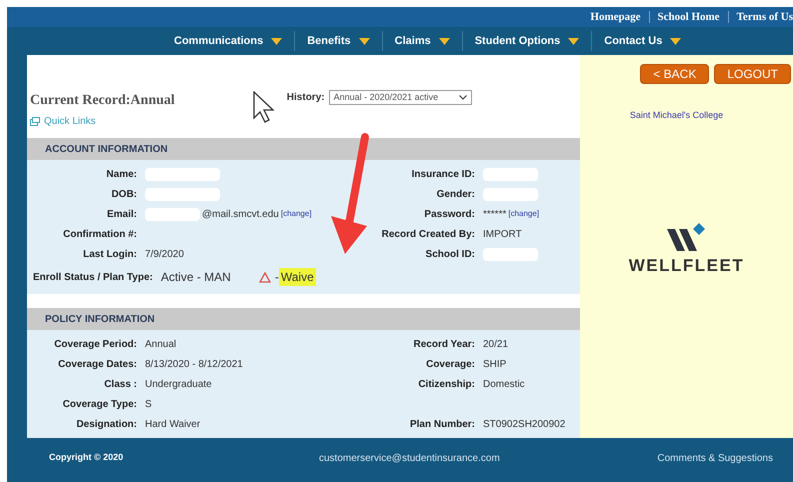 The image size is (793, 482). What do you see at coordinates (121, 174) in the screenshot?
I see `field-label: Name:` at bounding box center [121, 174].